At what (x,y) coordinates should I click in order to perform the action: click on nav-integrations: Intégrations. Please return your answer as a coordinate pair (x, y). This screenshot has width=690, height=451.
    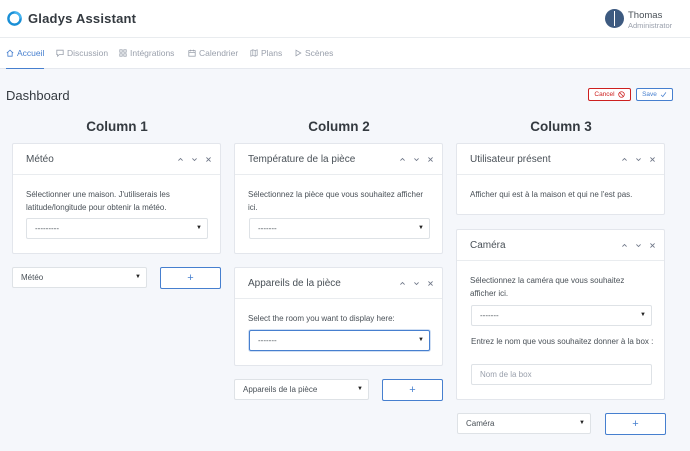
    Looking at the image, I should click on (146, 58).